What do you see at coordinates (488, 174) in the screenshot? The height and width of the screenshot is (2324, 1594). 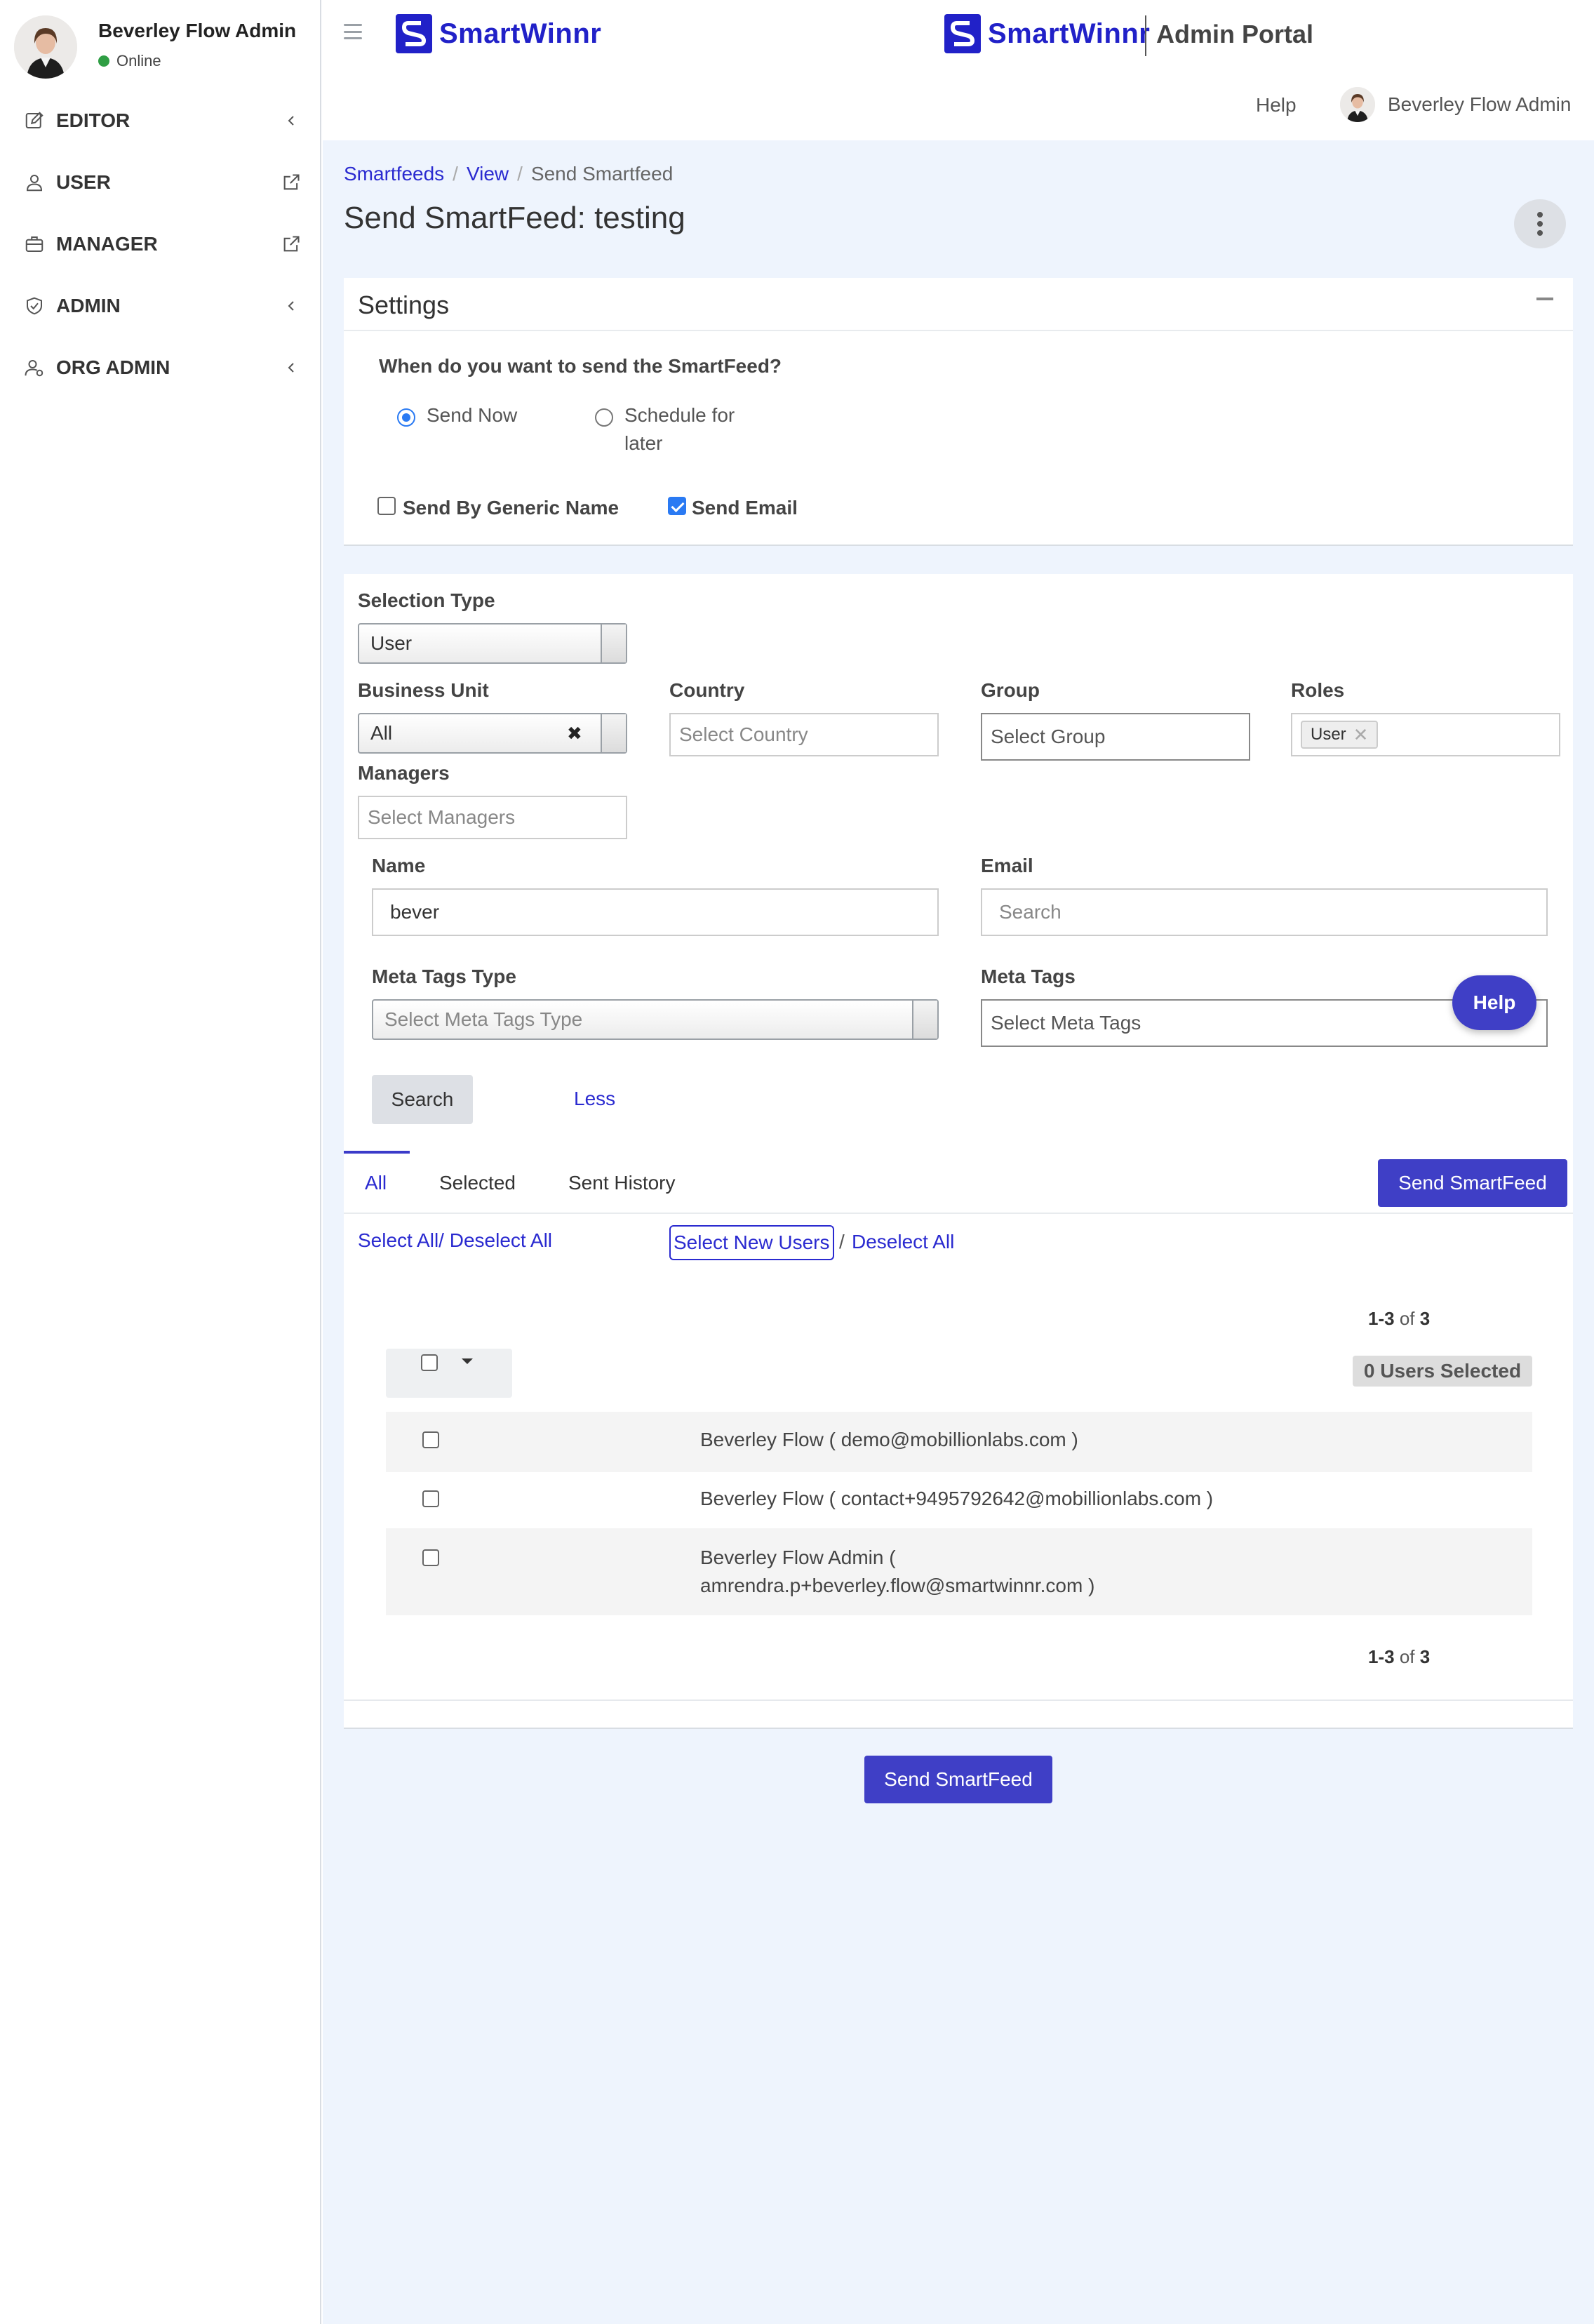 I see `breadcrumb-view: View` at bounding box center [488, 174].